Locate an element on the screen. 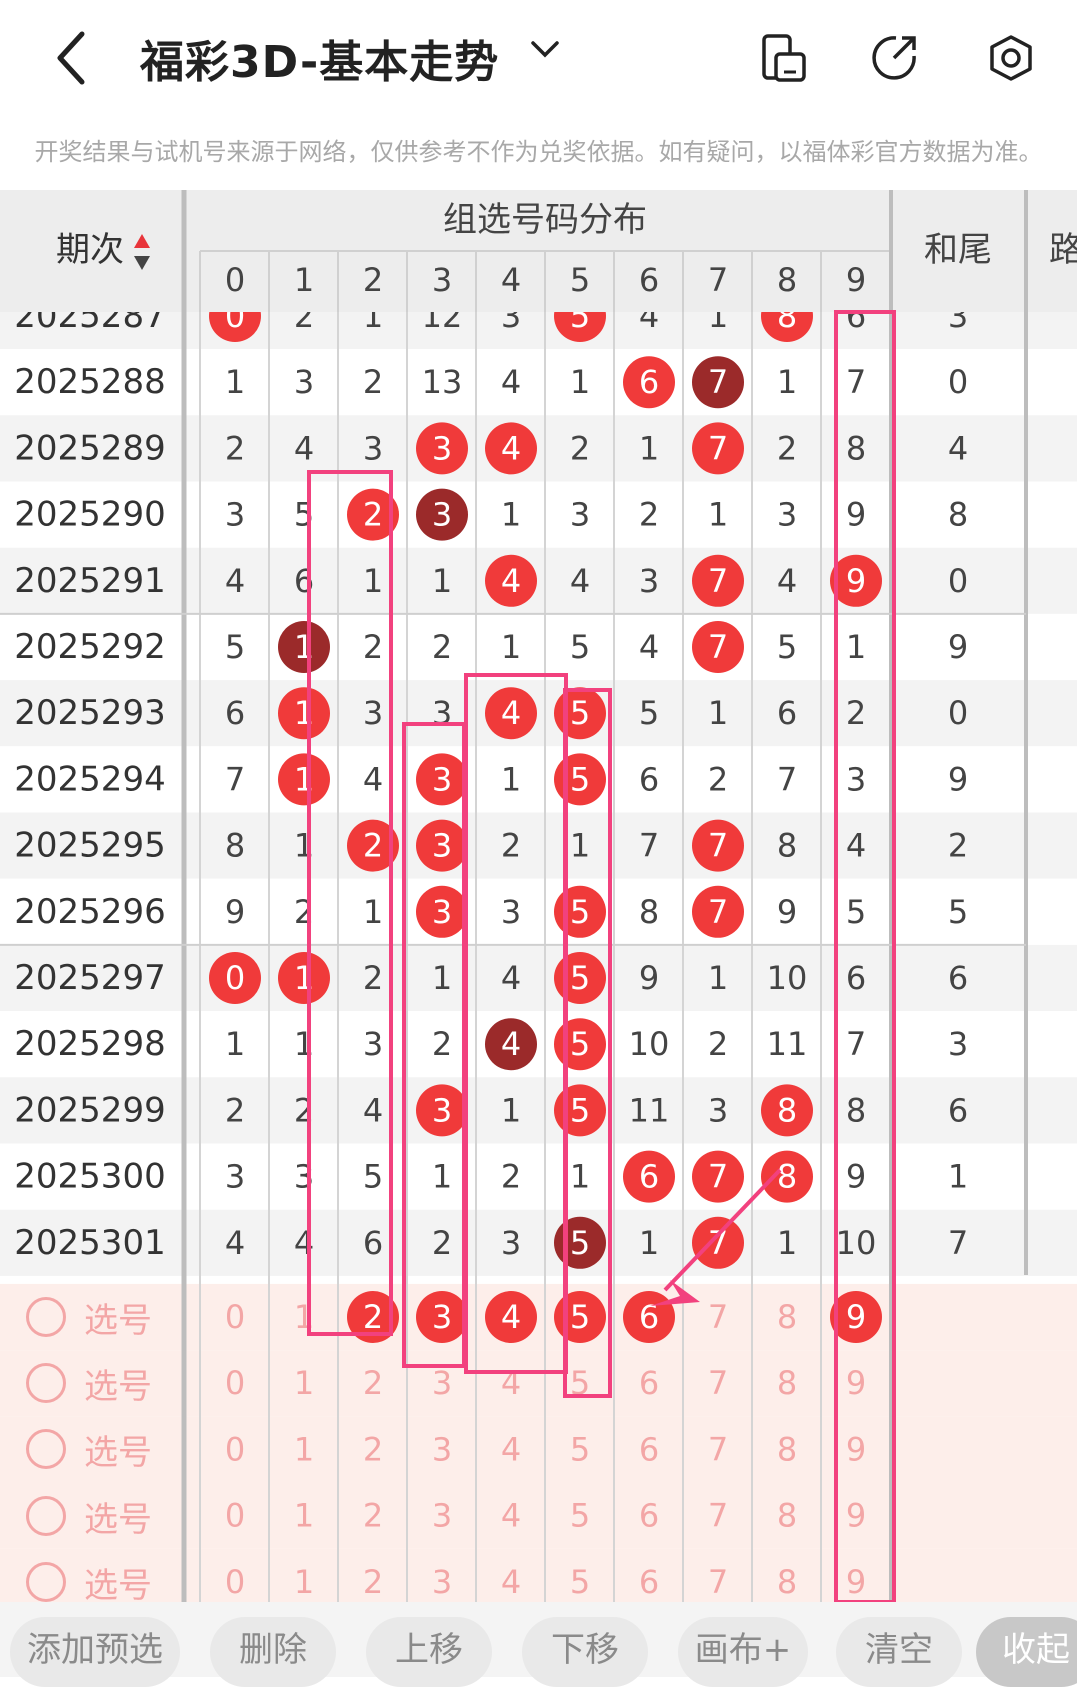  picked-digit: 6 is located at coordinates (649, 1317).